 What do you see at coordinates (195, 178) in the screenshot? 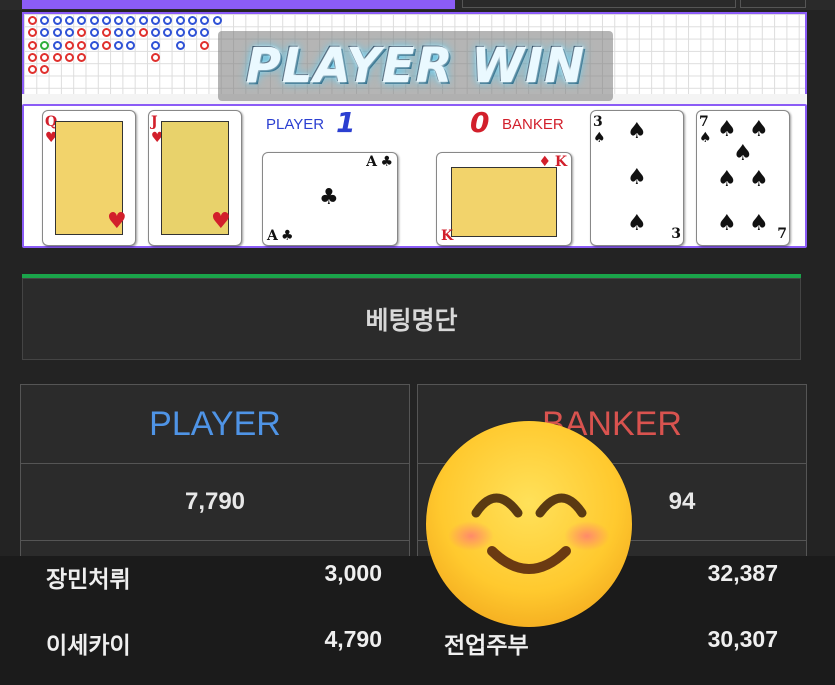
I see `player-card-2: J ♥ ♥` at bounding box center [195, 178].